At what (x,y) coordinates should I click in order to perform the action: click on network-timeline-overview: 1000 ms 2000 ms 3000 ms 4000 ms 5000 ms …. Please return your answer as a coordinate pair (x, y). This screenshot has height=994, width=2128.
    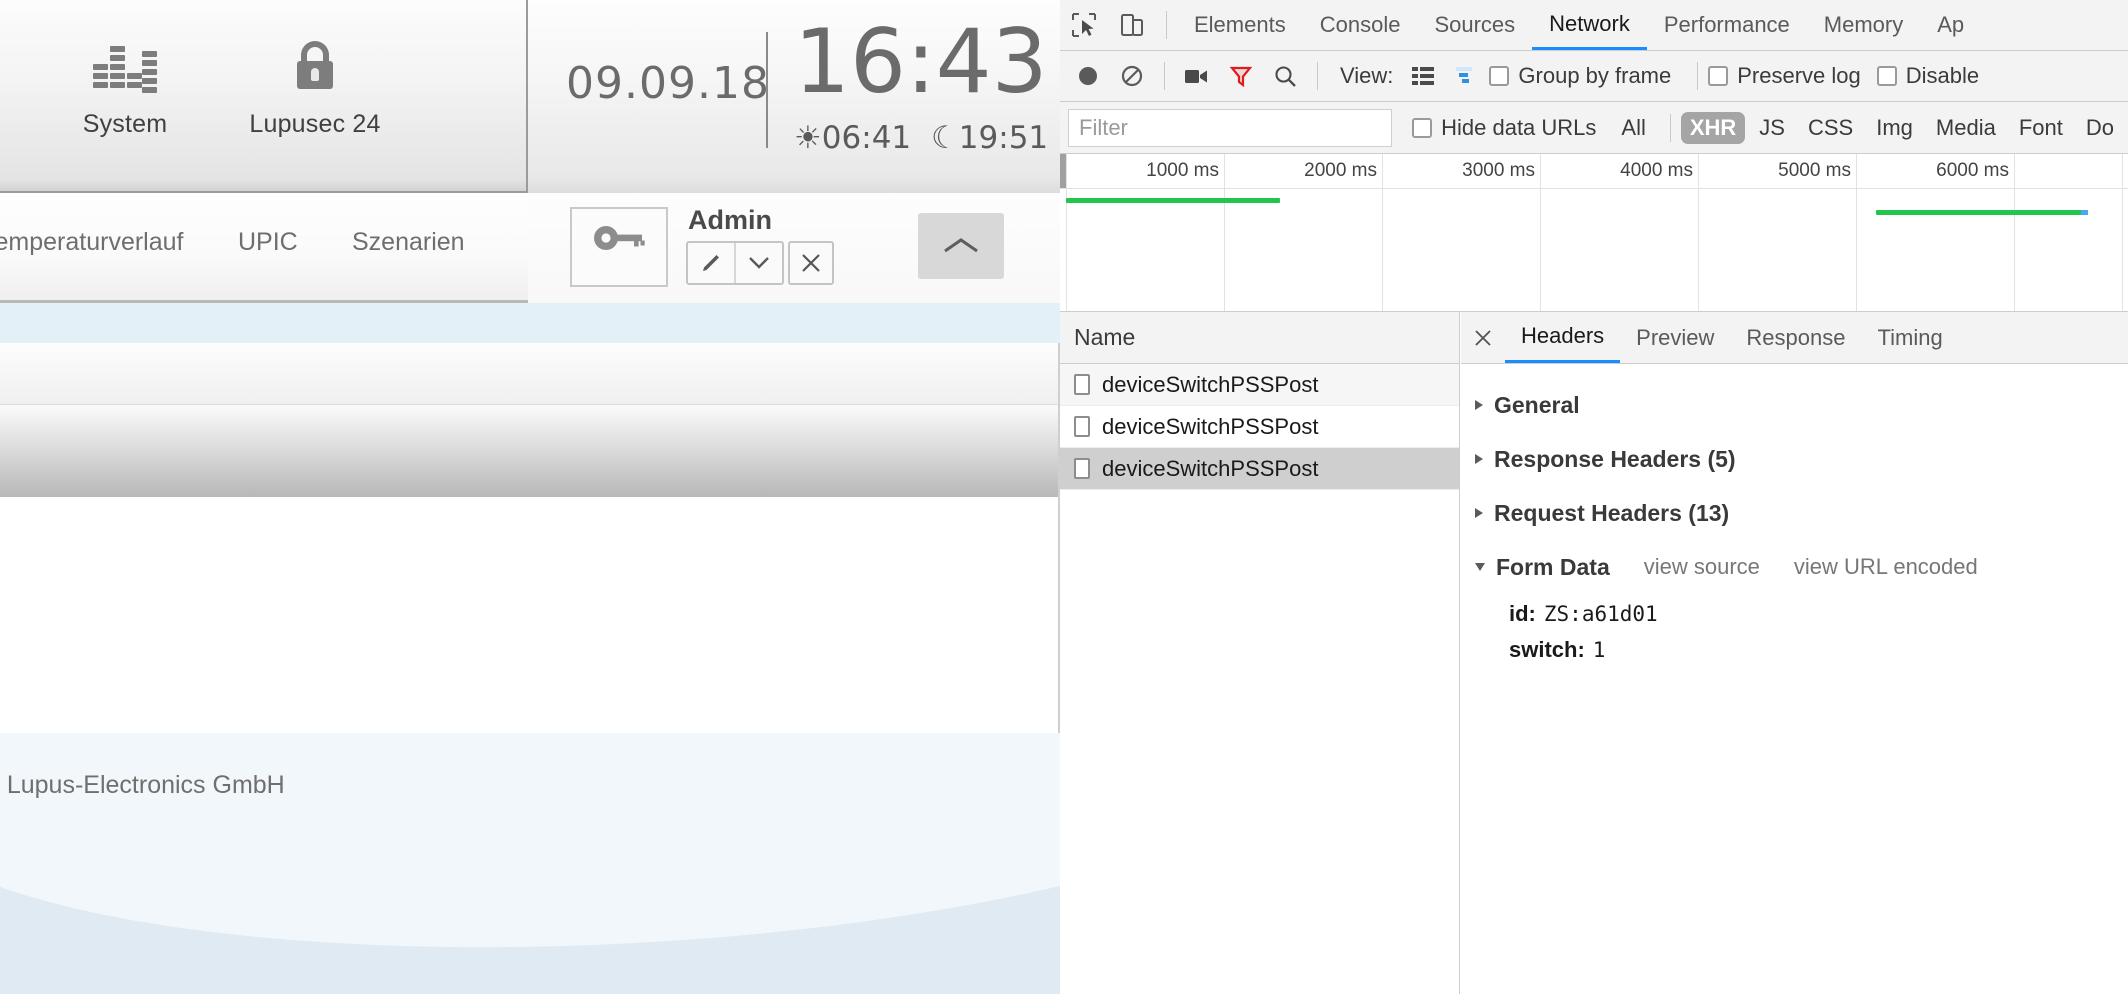
    Looking at the image, I should click on (1594, 233).